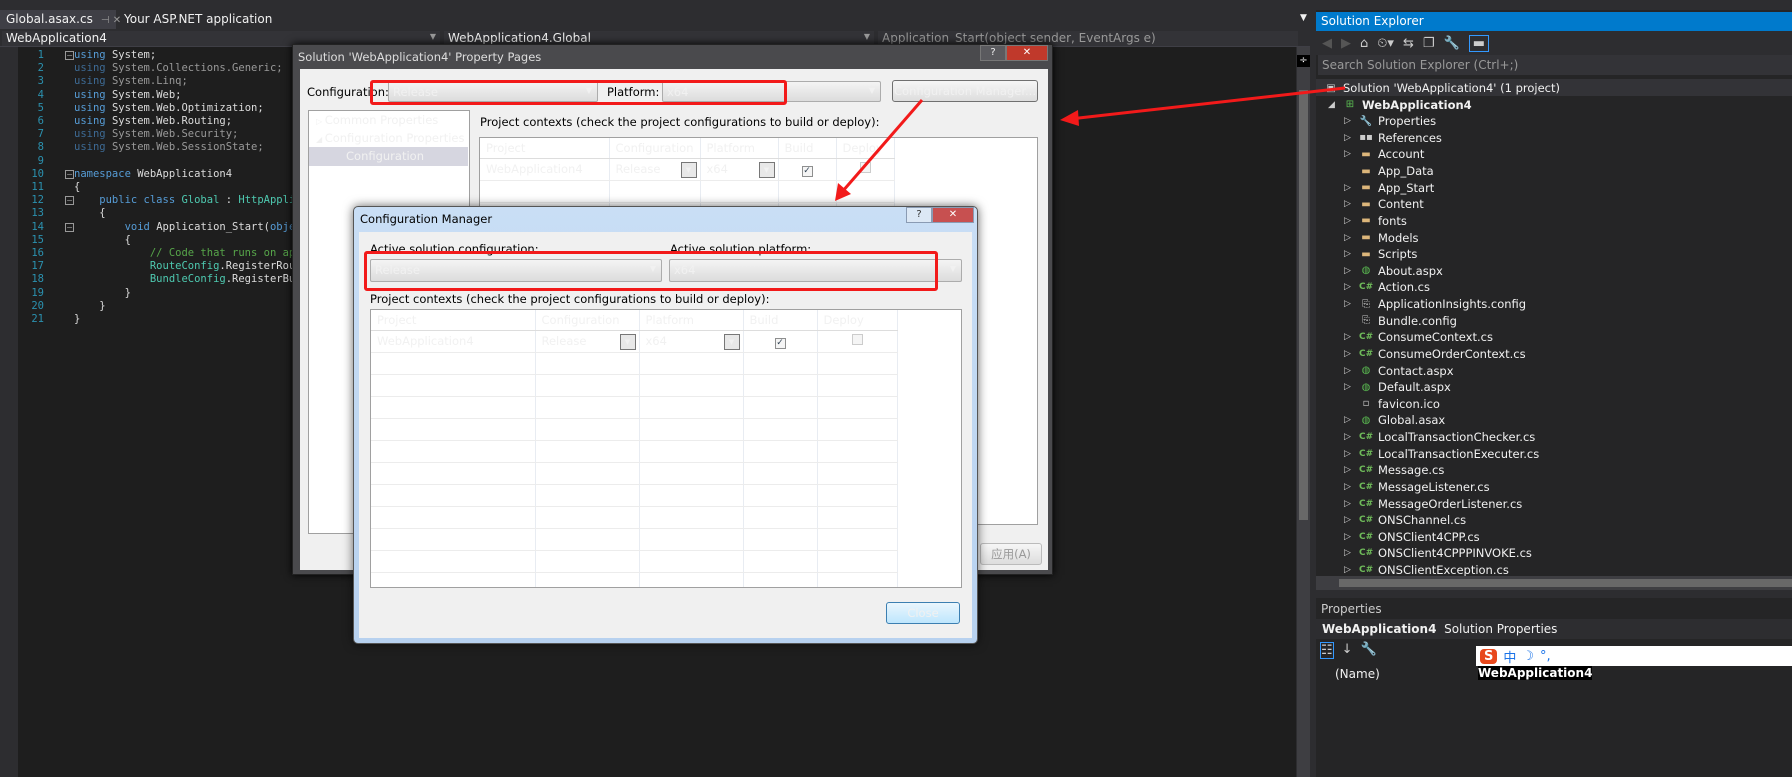  I want to click on tree-configuration-properties: ◢ Configuration Properties, so click(390, 138).